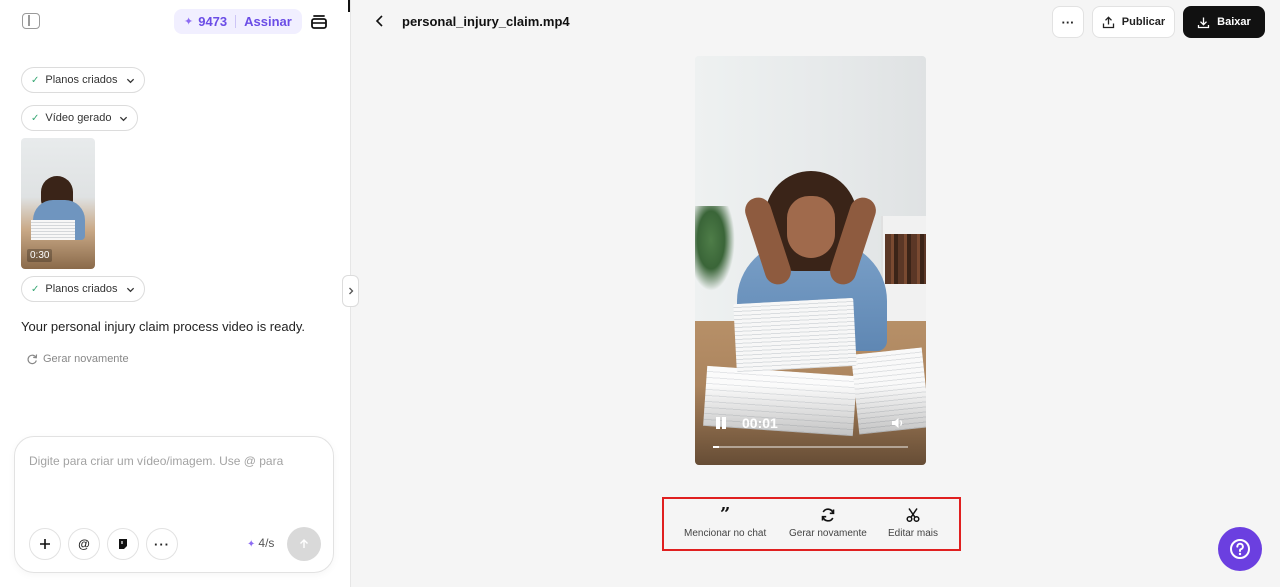 The width and height of the screenshot is (1280, 587). I want to click on help-button, so click(1240, 549).